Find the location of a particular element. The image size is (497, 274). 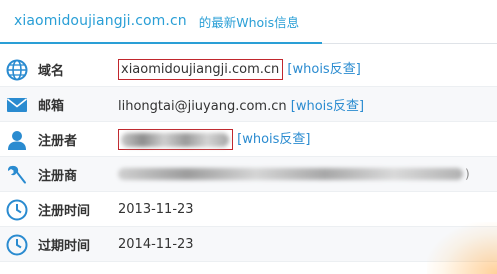

row-registrant: 注册者 [whois反查] is located at coordinates (248, 139).